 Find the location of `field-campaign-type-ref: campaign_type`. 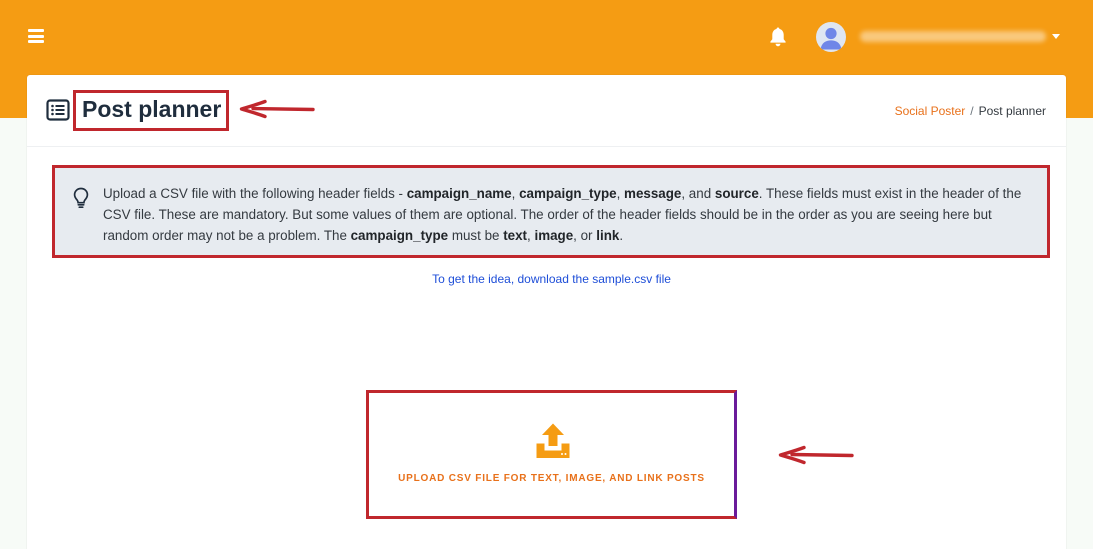

field-campaign-type-ref: campaign_type is located at coordinates (399, 235).